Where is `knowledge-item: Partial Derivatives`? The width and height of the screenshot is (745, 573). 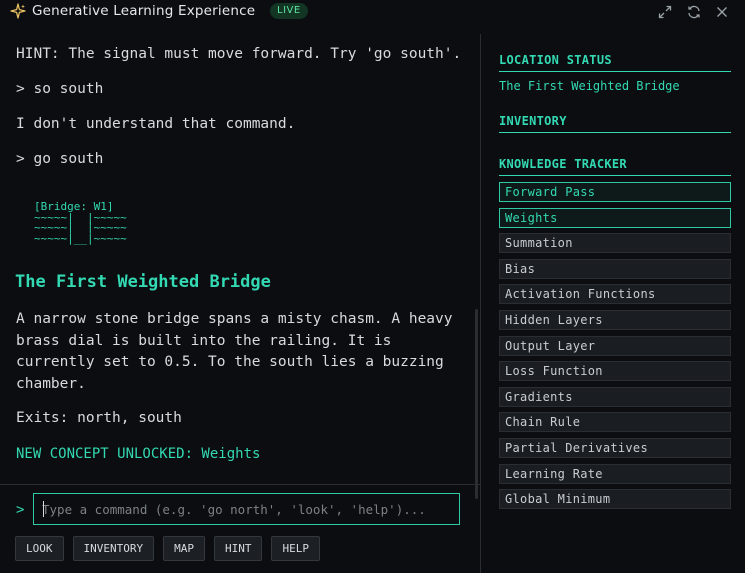 knowledge-item: Partial Derivatives is located at coordinates (615, 447).